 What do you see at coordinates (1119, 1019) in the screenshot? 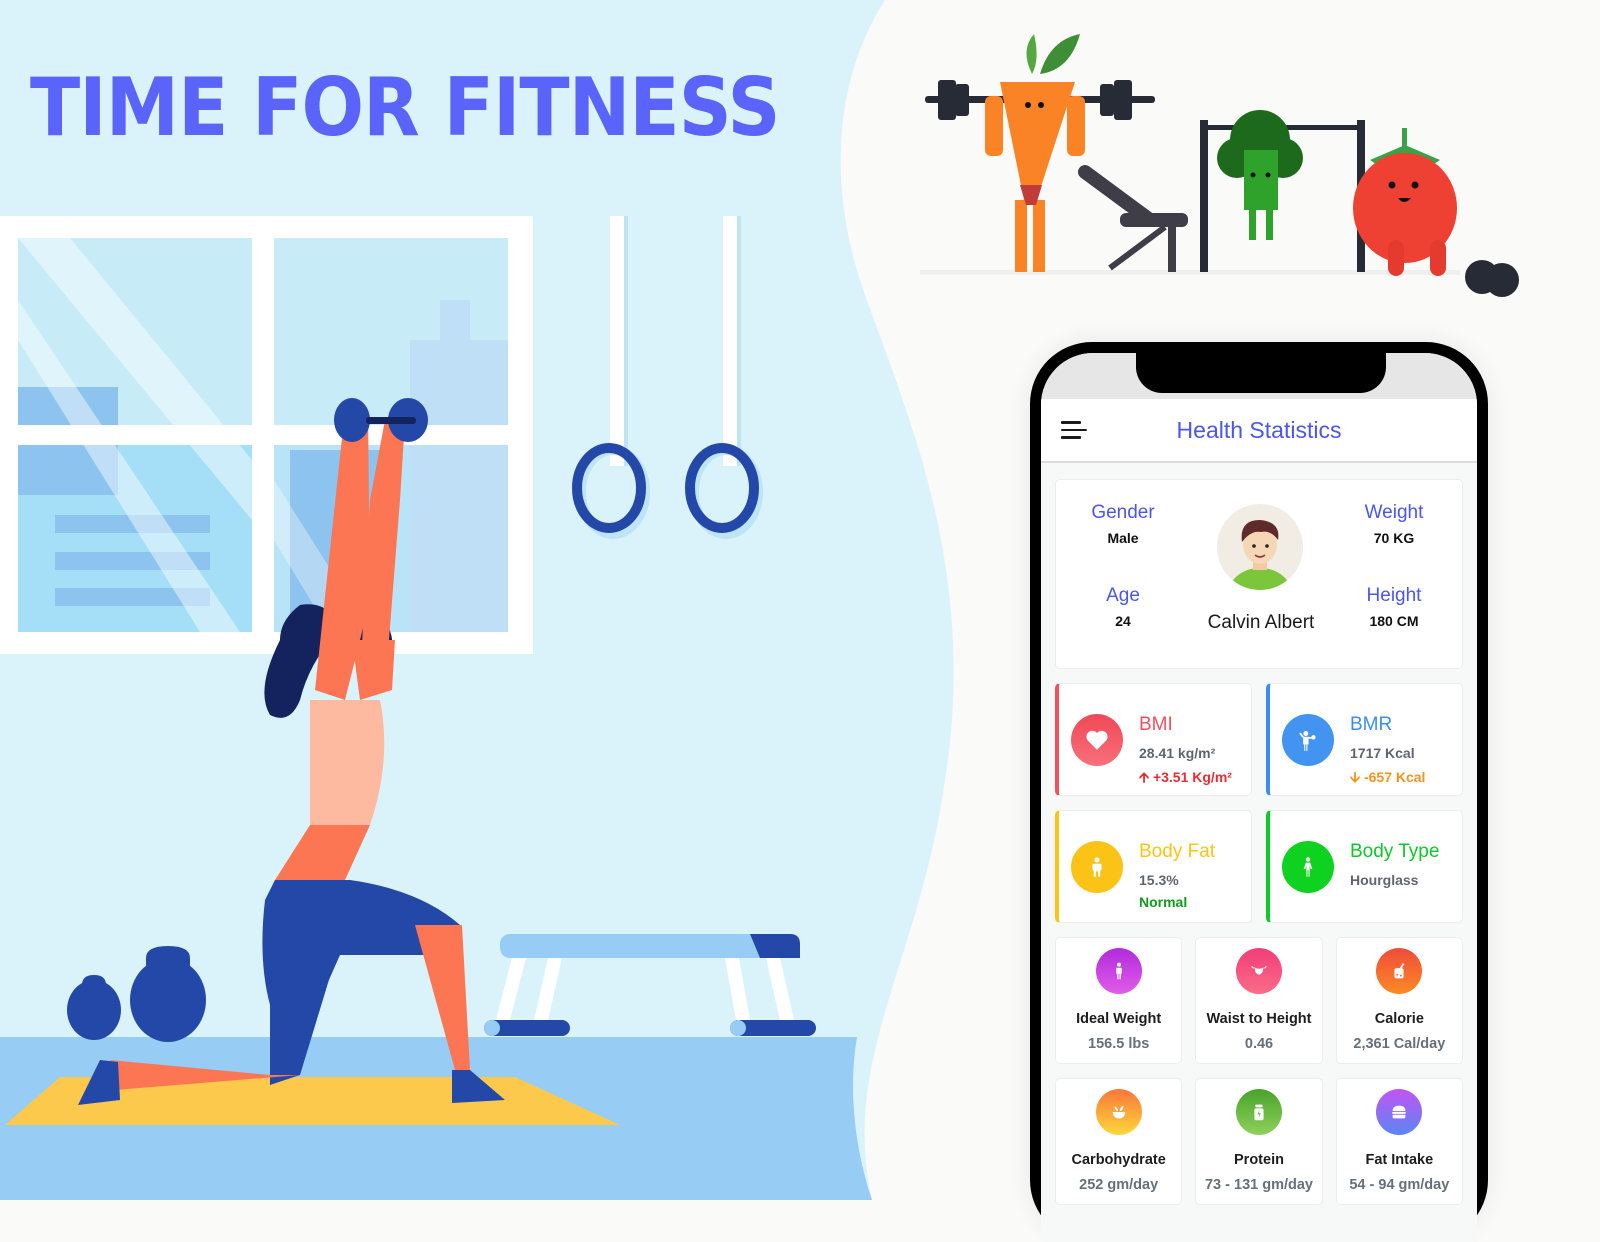
I see `ideal-weight-title: Ideal Weight` at bounding box center [1119, 1019].